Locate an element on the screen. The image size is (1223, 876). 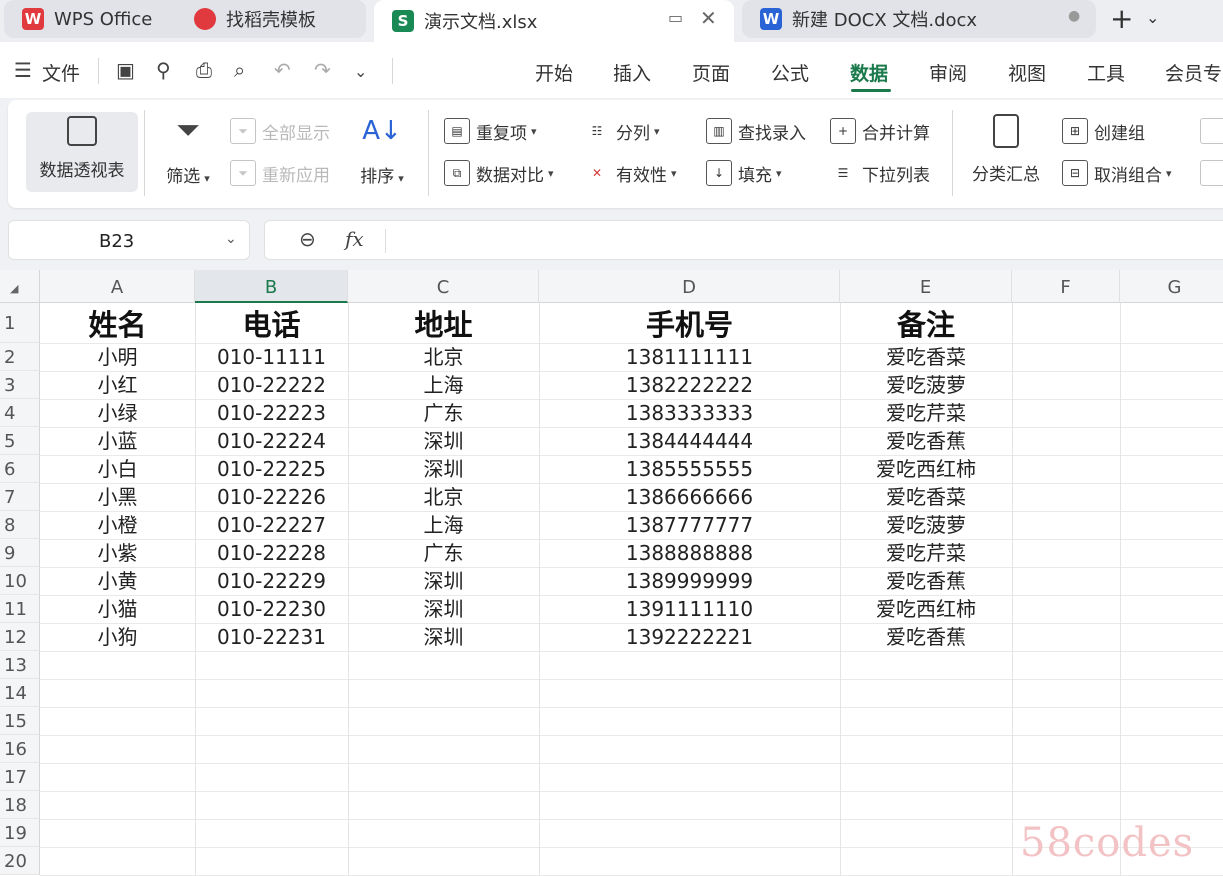
table-cell: 1381111111 is located at coordinates (689, 357).